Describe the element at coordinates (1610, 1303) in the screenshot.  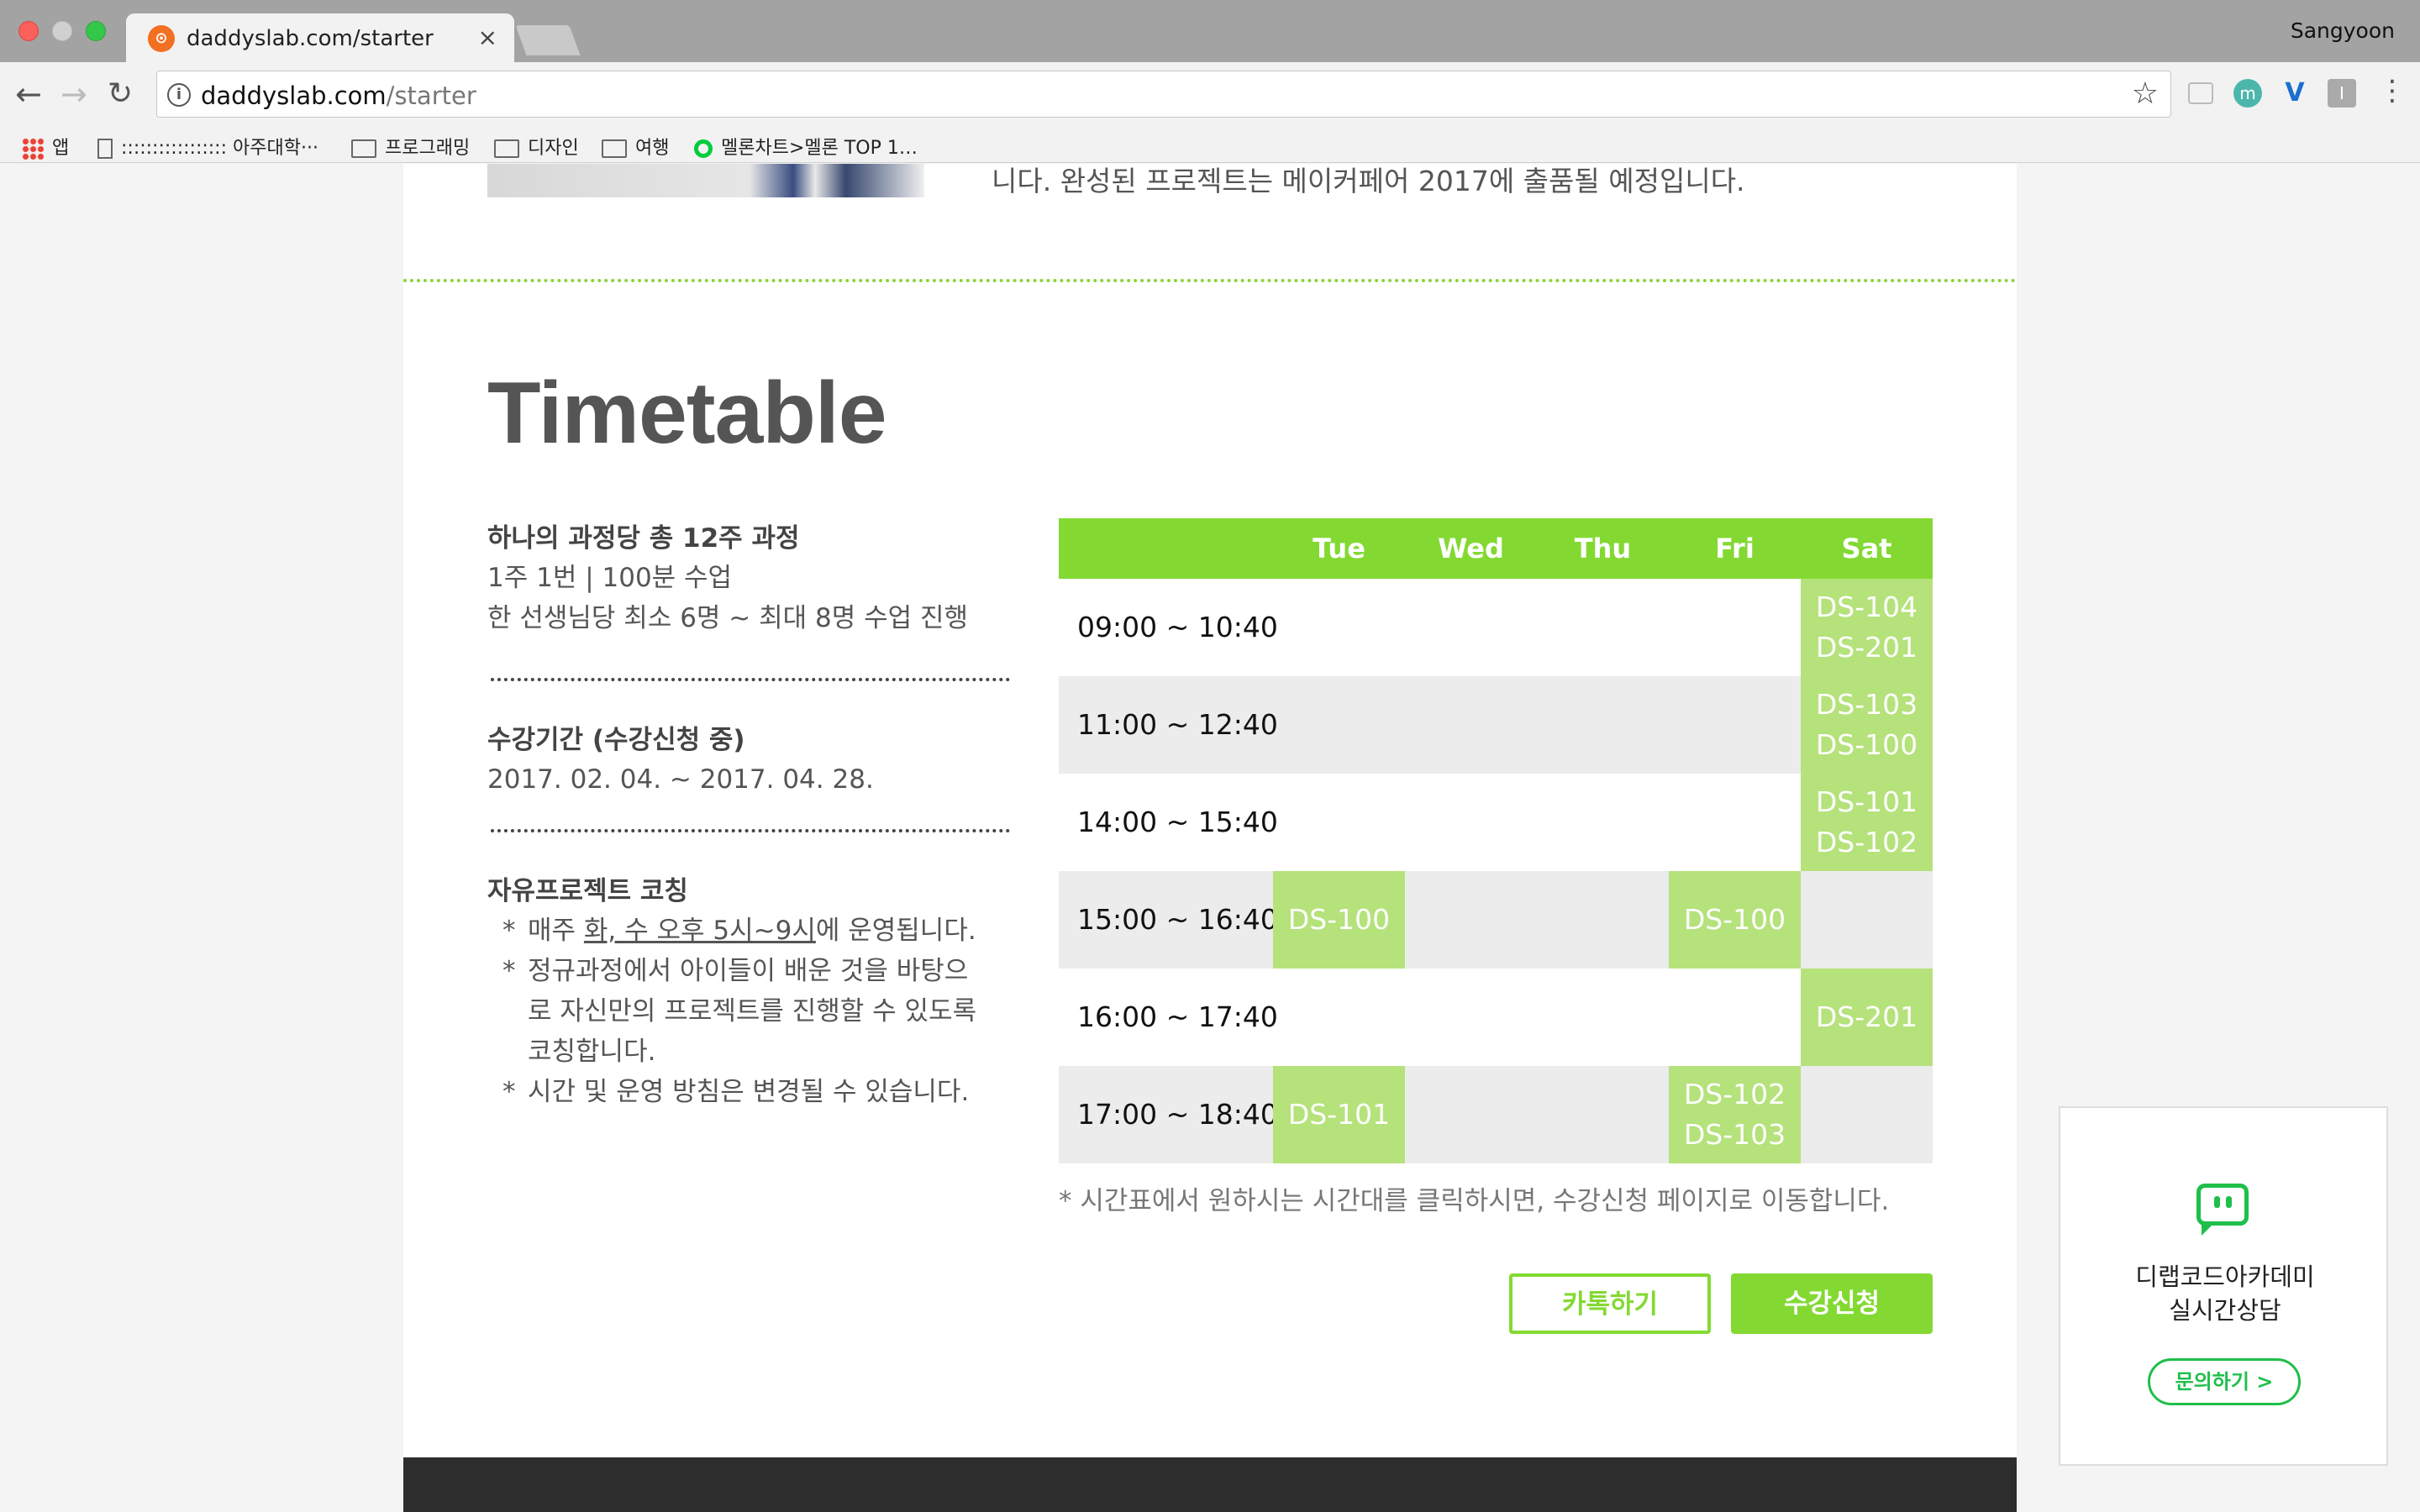
I see `kakao-button: 카톡하기` at that location.